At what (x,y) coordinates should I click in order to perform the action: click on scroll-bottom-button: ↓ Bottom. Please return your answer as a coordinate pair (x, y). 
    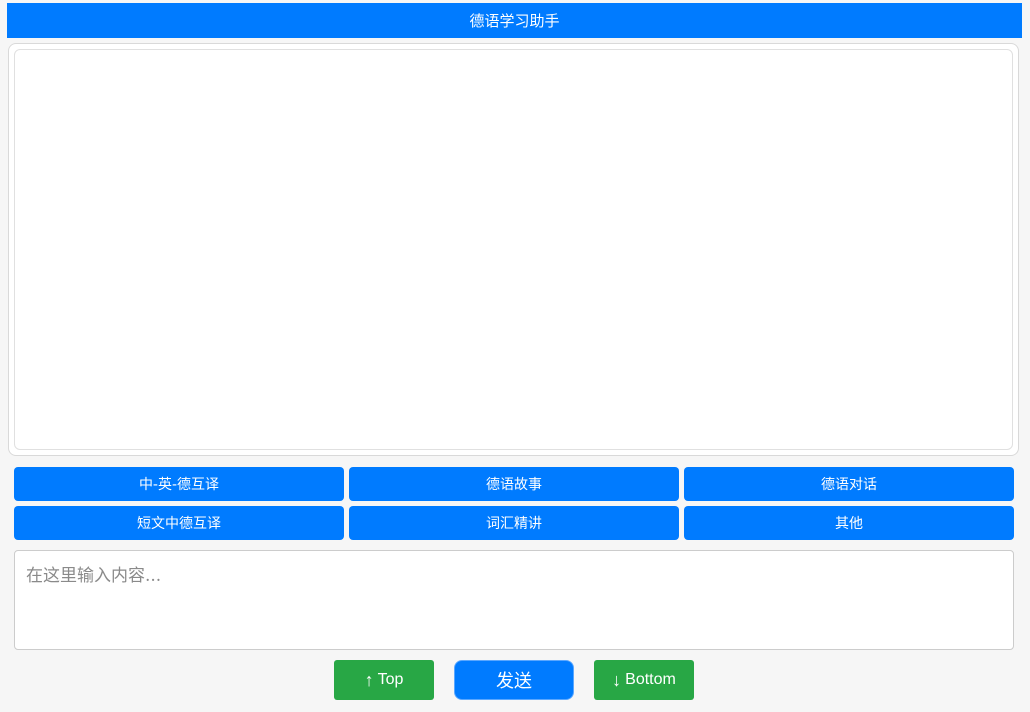
    Looking at the image, I should click on (644, 680).